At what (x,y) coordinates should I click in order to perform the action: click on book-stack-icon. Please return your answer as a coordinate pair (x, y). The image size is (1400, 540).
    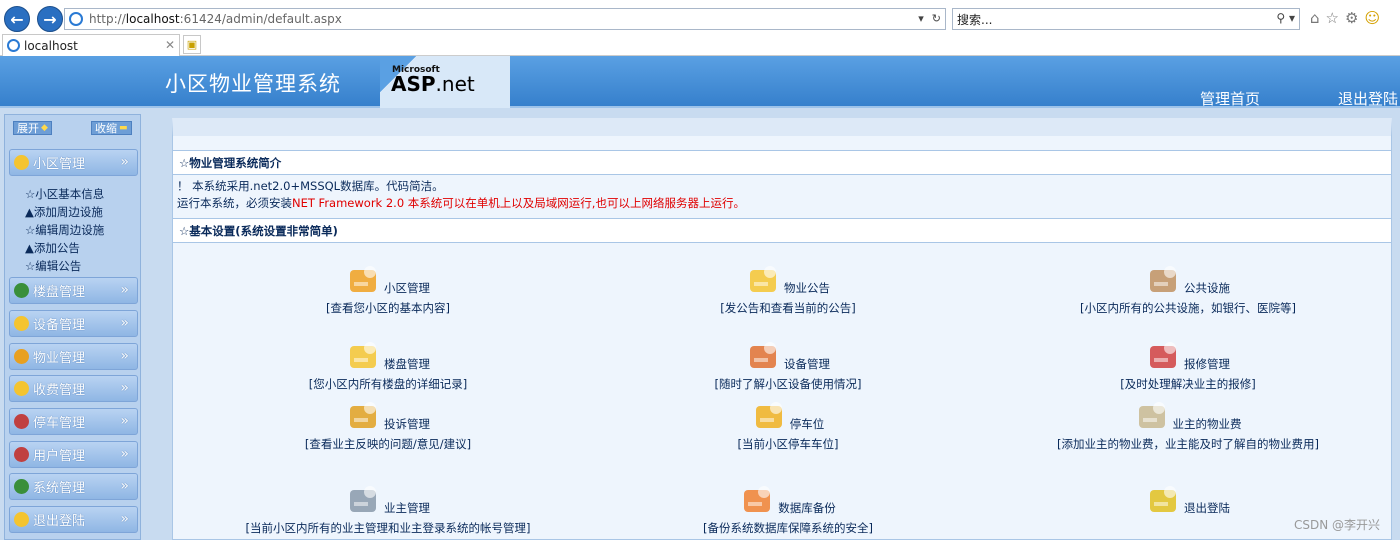
    Looking at the image, I should click on (764, 356).